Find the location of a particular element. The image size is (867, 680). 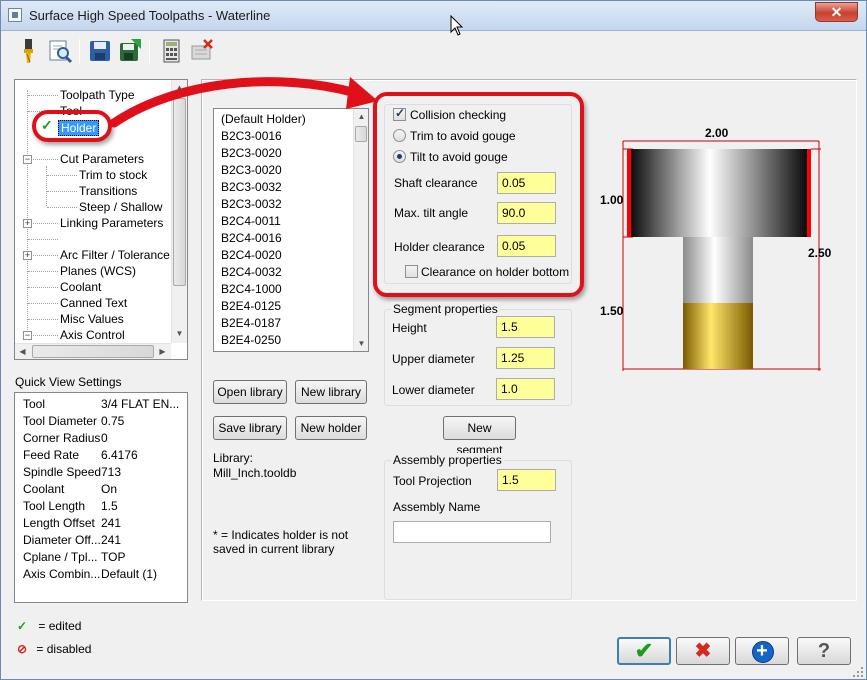

holder-preview: 2.00 1.00 2.50 1.50 is located at coordinates (724, 251).